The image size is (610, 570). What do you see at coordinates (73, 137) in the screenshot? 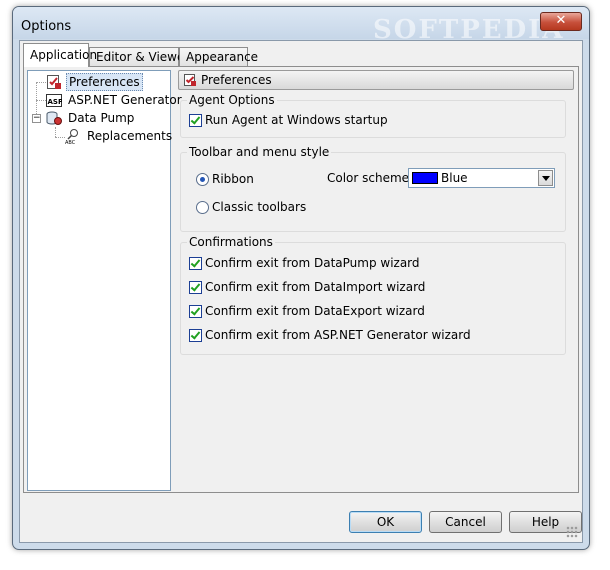
I see `replacements-icon: ABC` at bounding box center [73, 137].